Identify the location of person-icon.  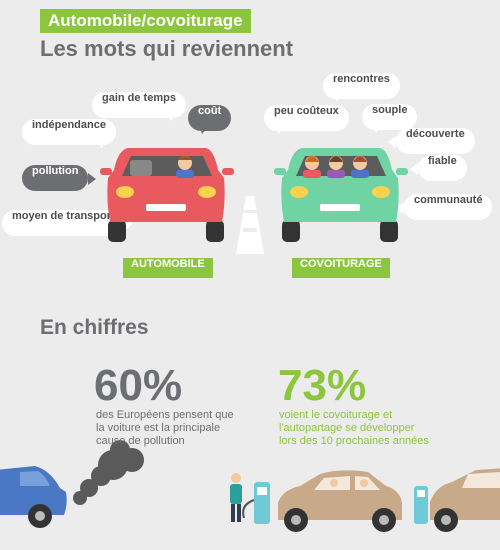
(236, 497).